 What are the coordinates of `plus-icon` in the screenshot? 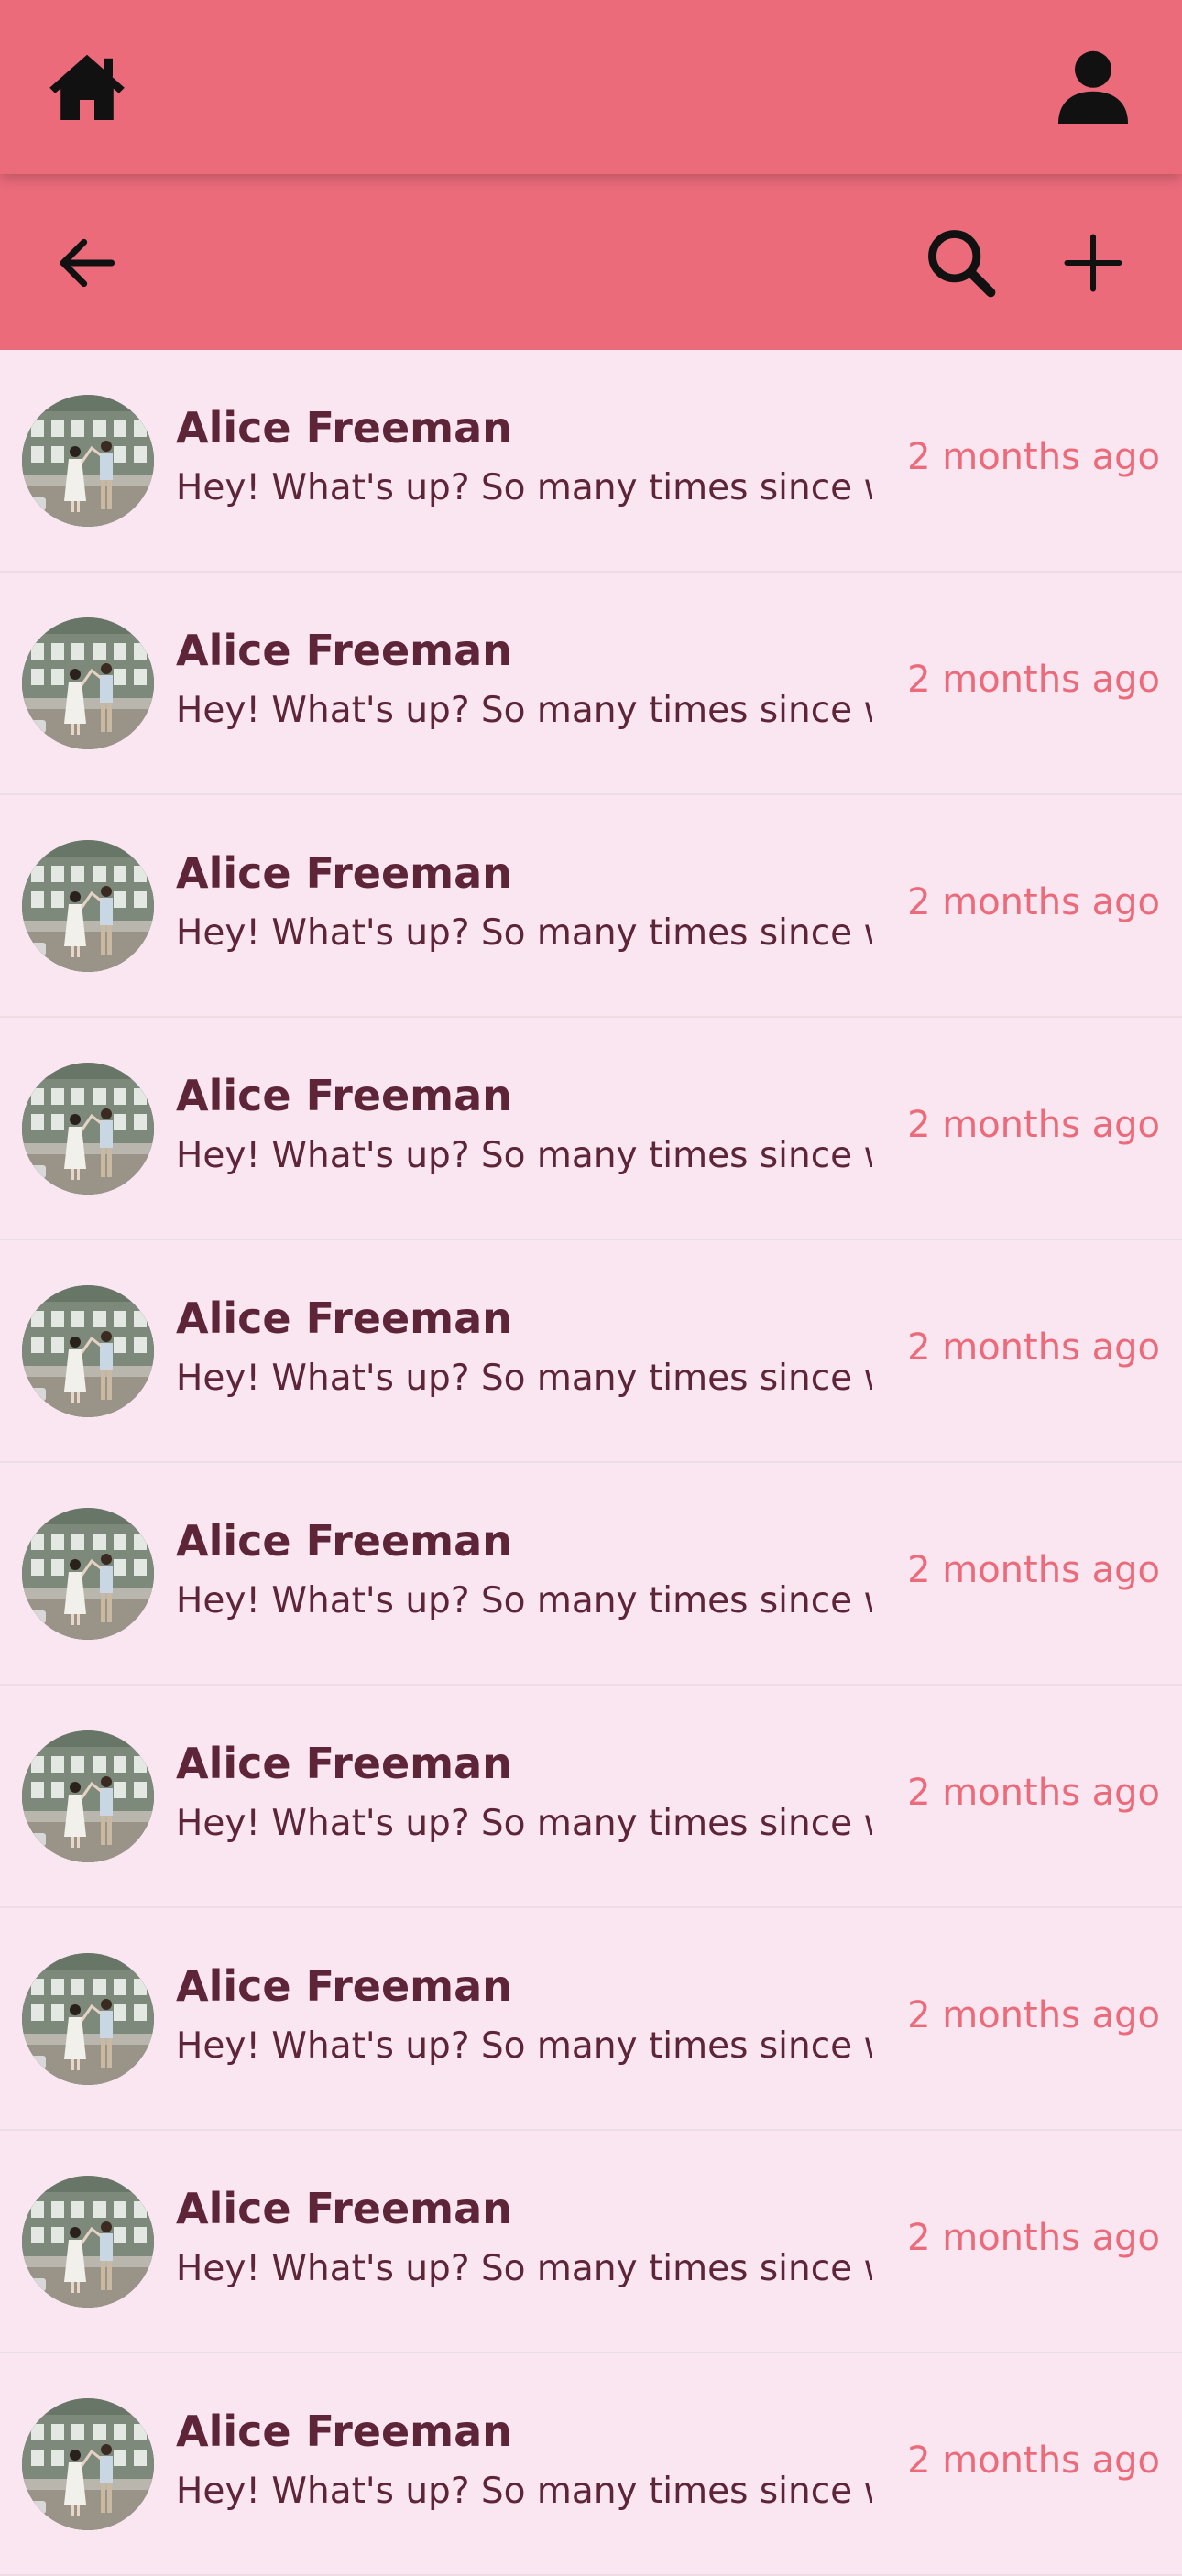 It's located at (1093, 263).